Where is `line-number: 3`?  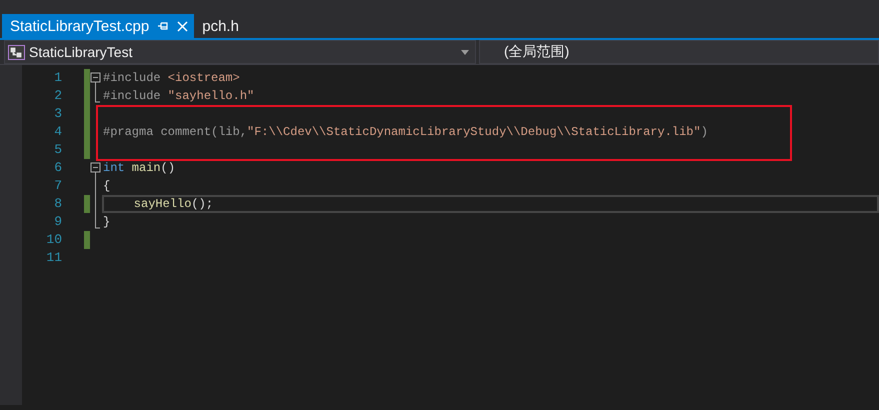 line-number: 3 is located at coordinates (57, 114).